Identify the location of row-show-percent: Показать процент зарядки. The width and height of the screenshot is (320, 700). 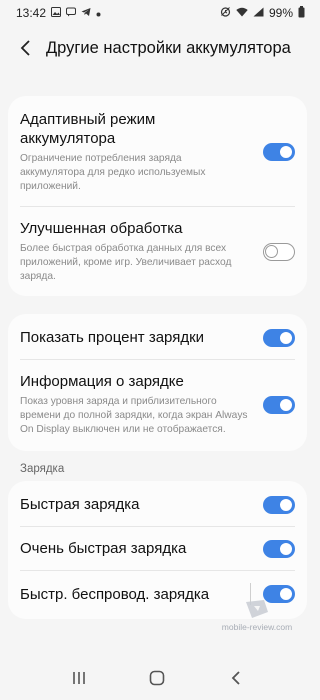
(157, 336).